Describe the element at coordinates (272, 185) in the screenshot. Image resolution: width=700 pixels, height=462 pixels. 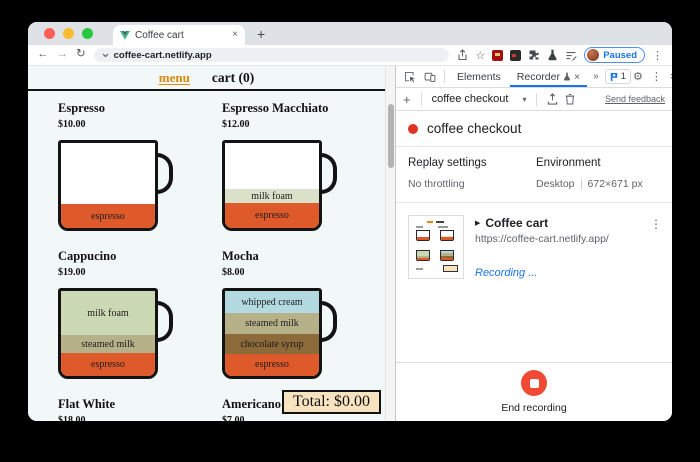
I see `cup-body: milk foam espresso` at that location.